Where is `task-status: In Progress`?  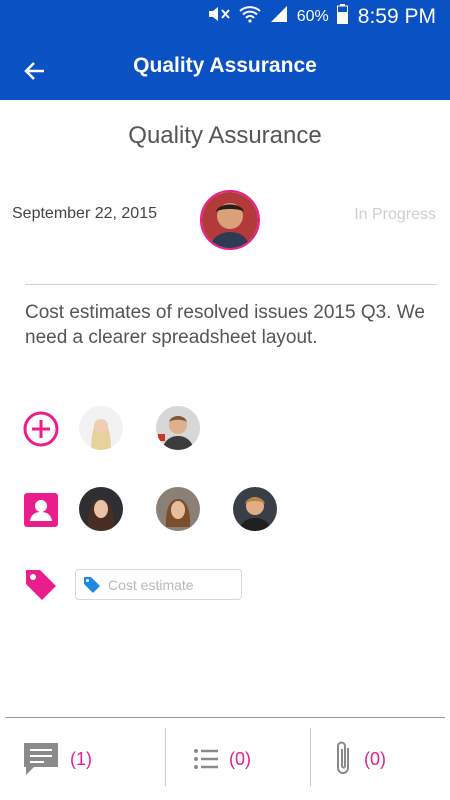
task-status: In Progress is located at coordinates (395, 214).